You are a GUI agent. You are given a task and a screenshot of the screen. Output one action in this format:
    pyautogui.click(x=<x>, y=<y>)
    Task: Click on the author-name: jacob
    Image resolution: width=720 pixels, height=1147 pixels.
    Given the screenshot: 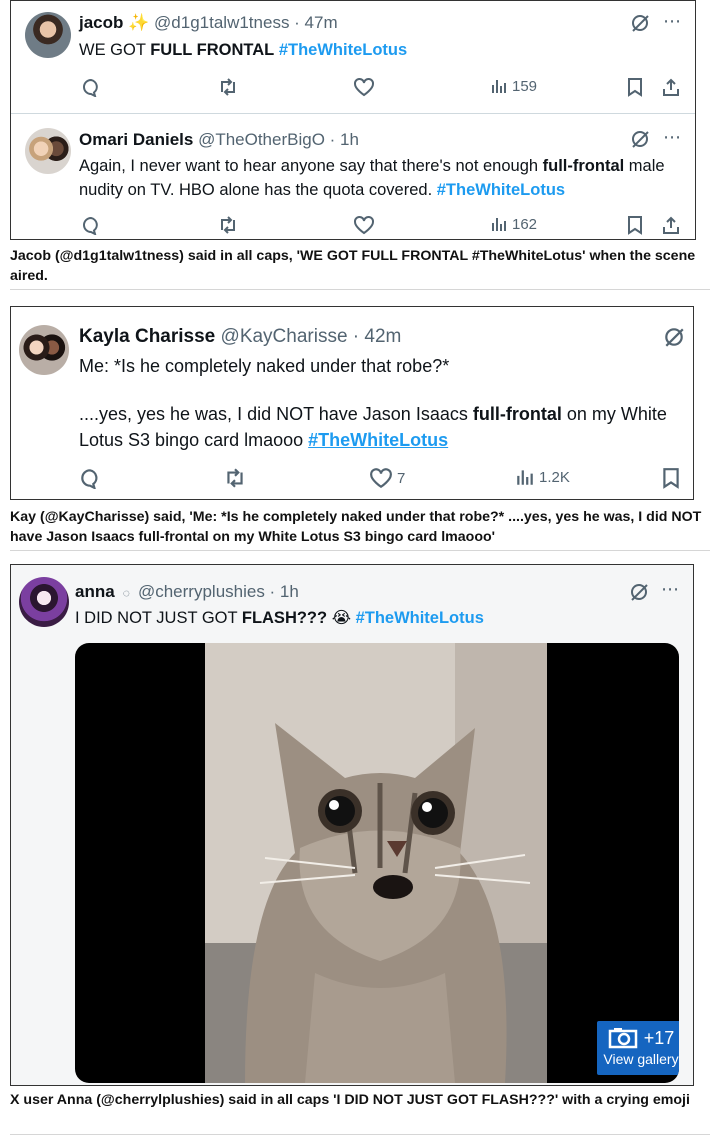 What is the action you would take?
    pyautogui.click(x=101, y=22)
    